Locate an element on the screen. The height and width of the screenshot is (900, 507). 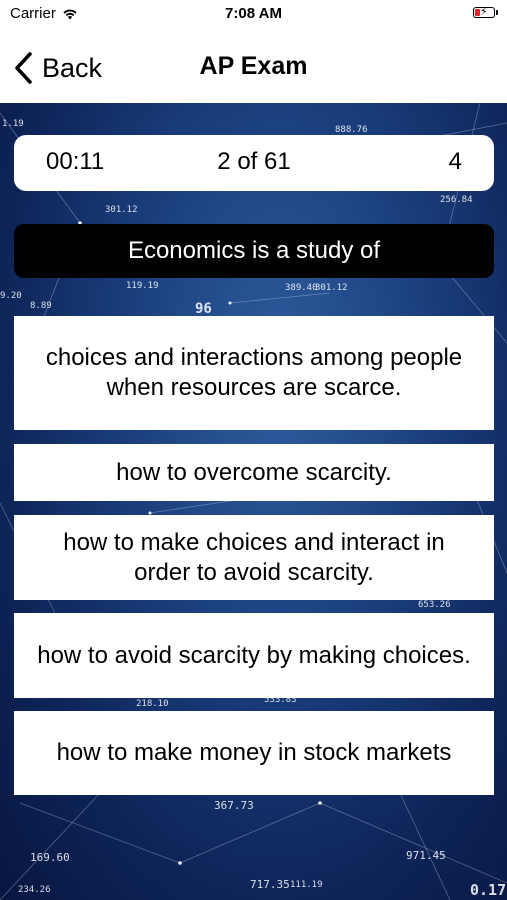
bg-number: 367.73 is located at coordinates (234, 805).